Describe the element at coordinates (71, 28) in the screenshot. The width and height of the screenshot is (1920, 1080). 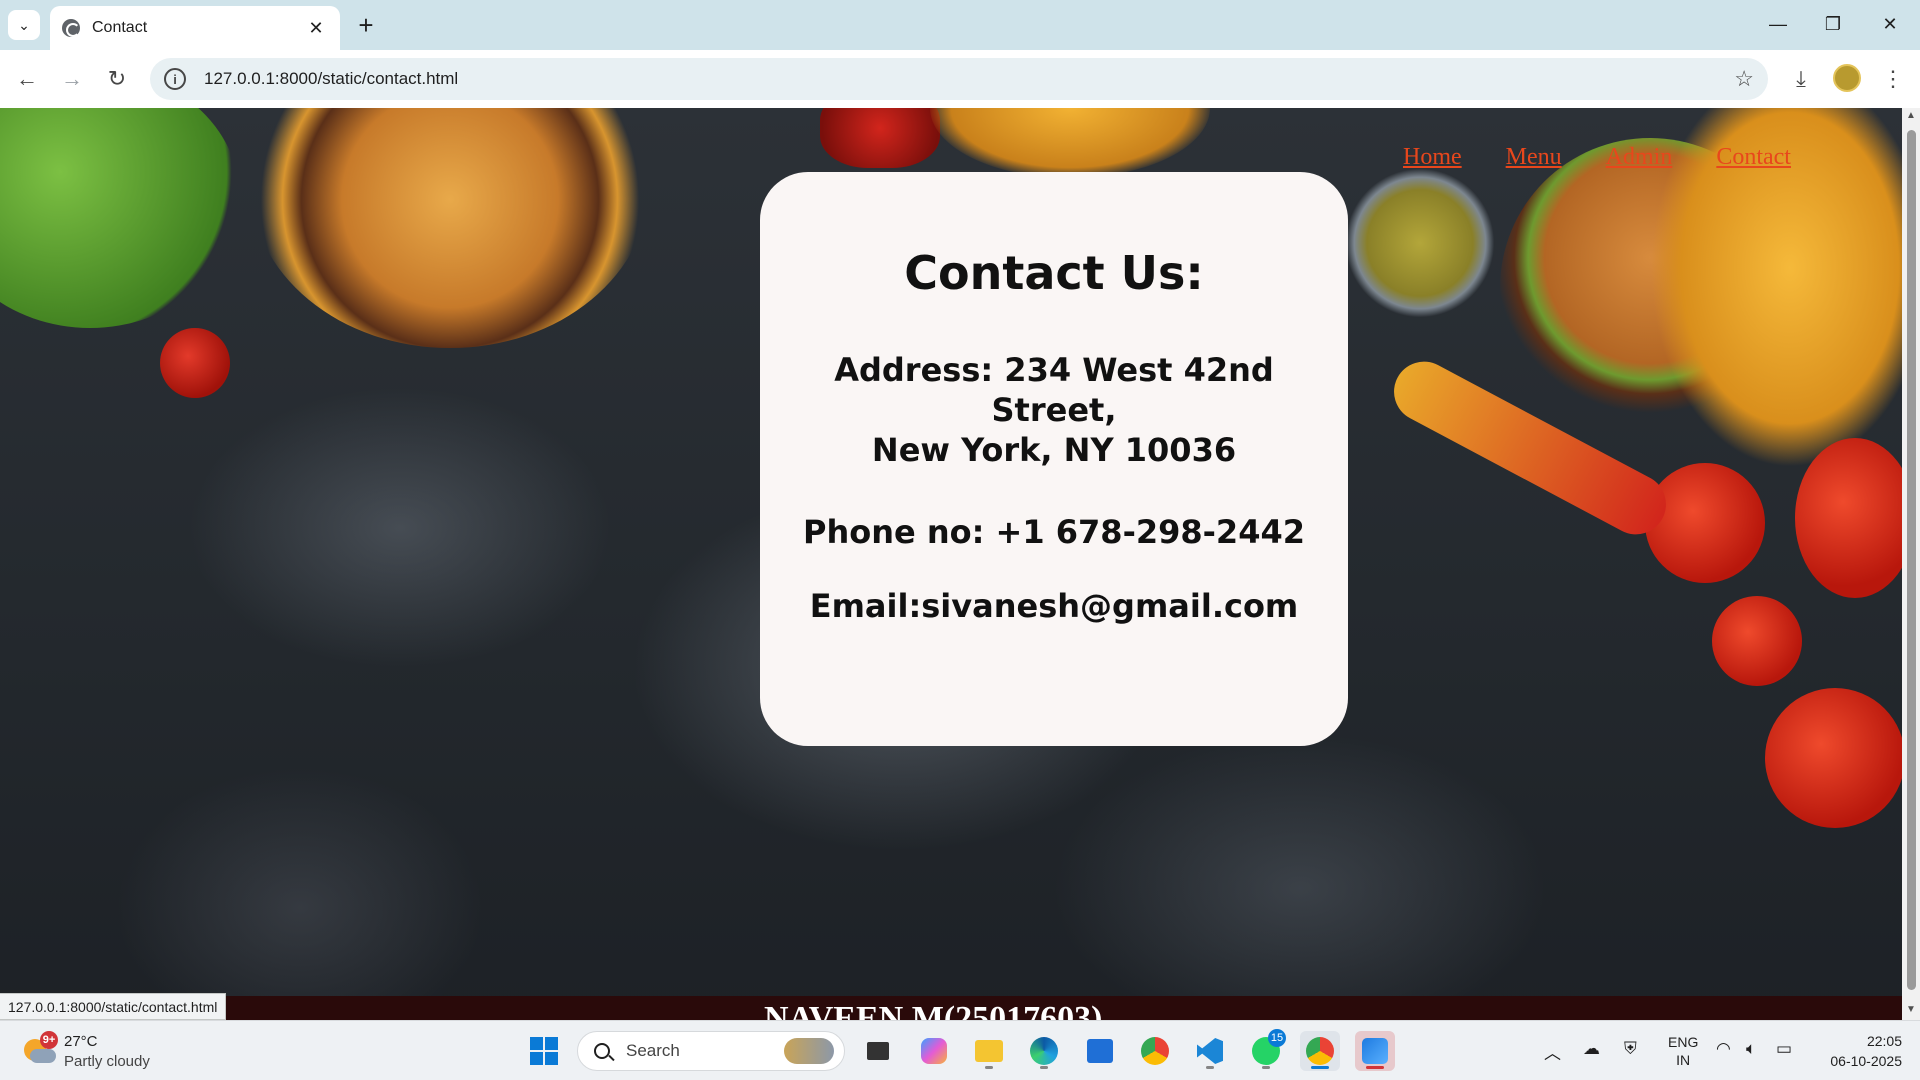
I see `globe-icon` at that location.